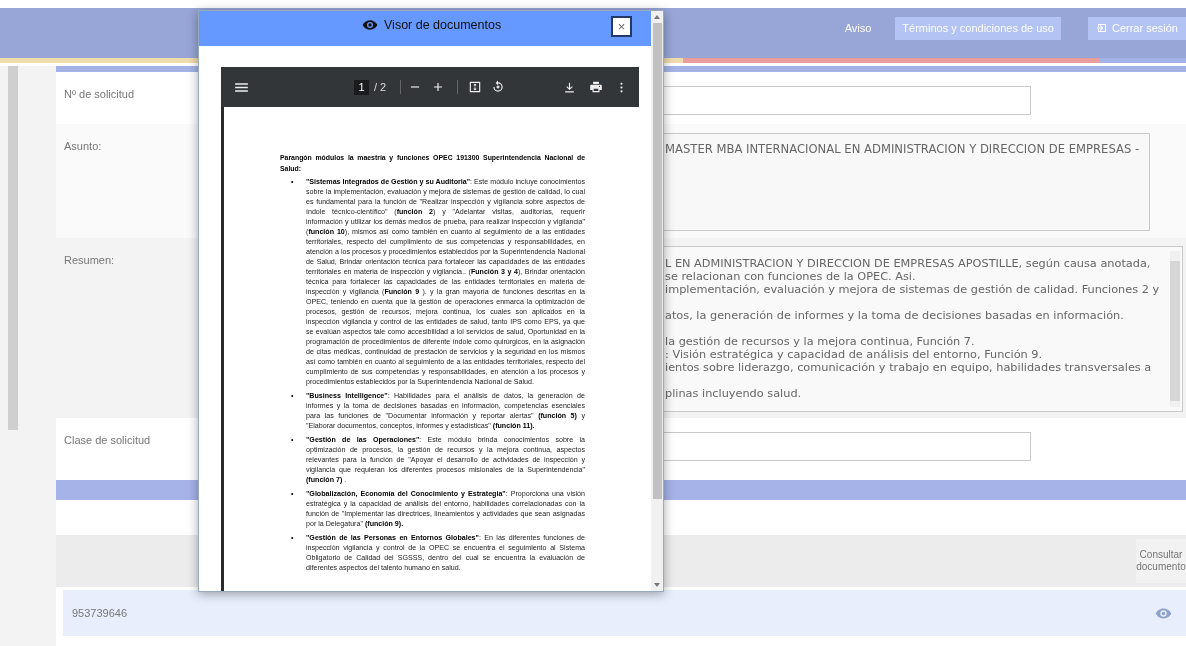  I want to click on close-button: ×, so click(621, 26).